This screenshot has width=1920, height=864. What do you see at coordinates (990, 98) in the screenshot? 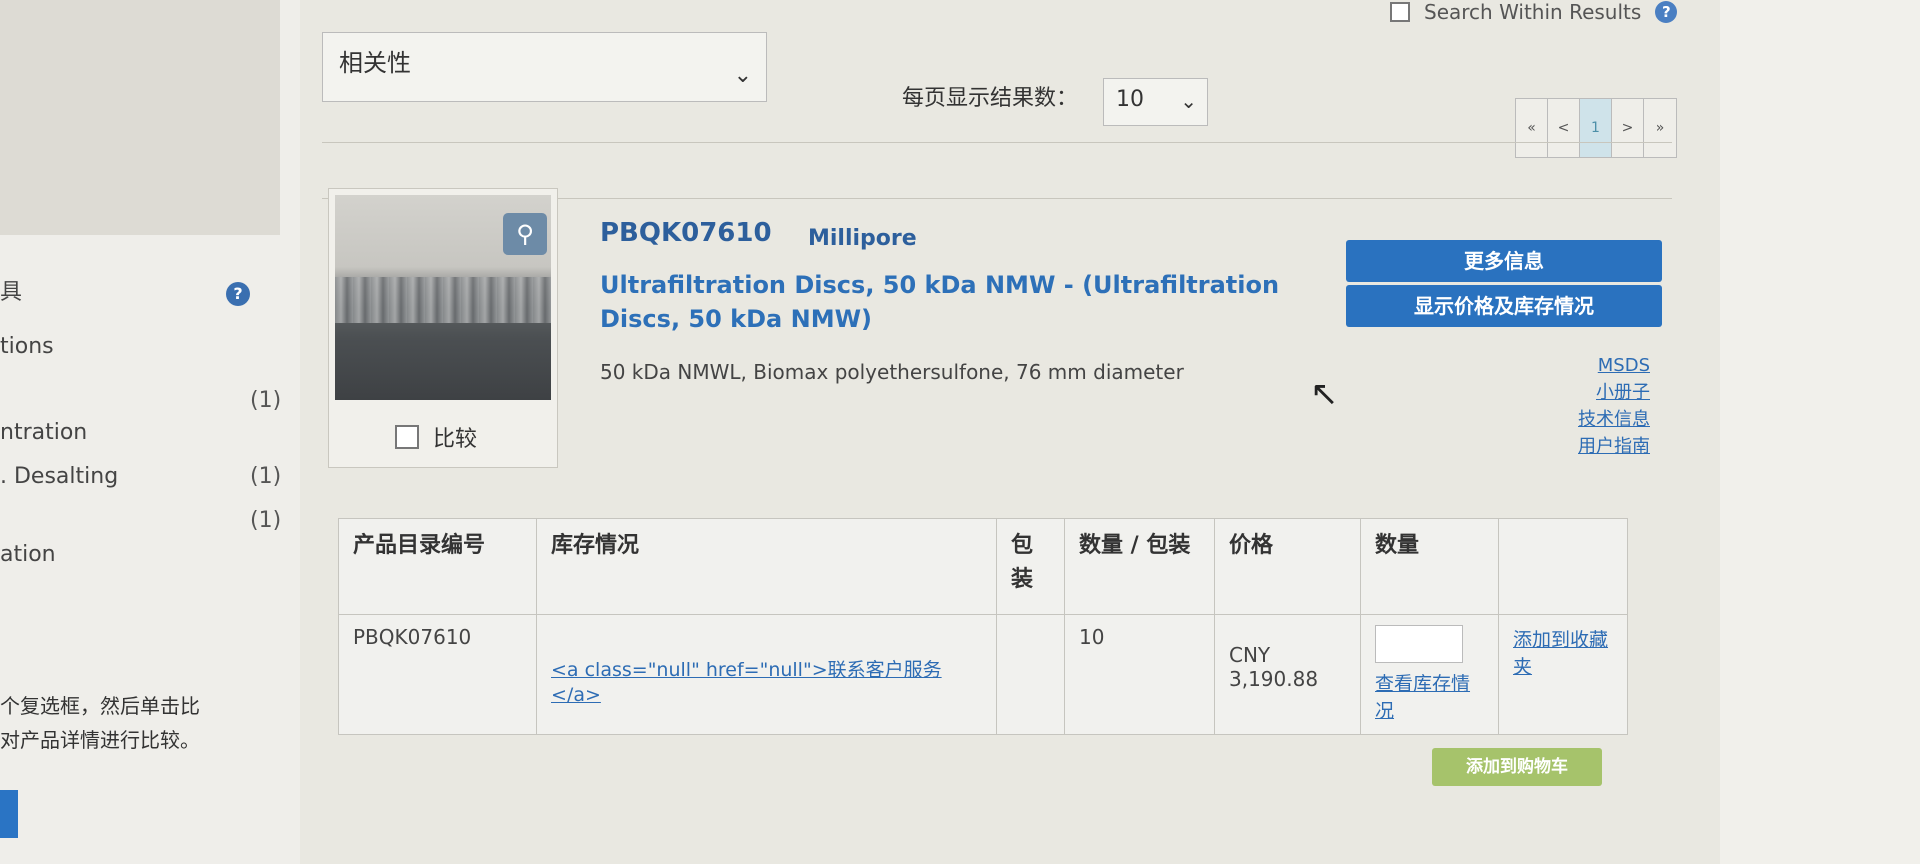
I see `per-page-label: 每页显示结果数：` at bounding box center [990, 98].